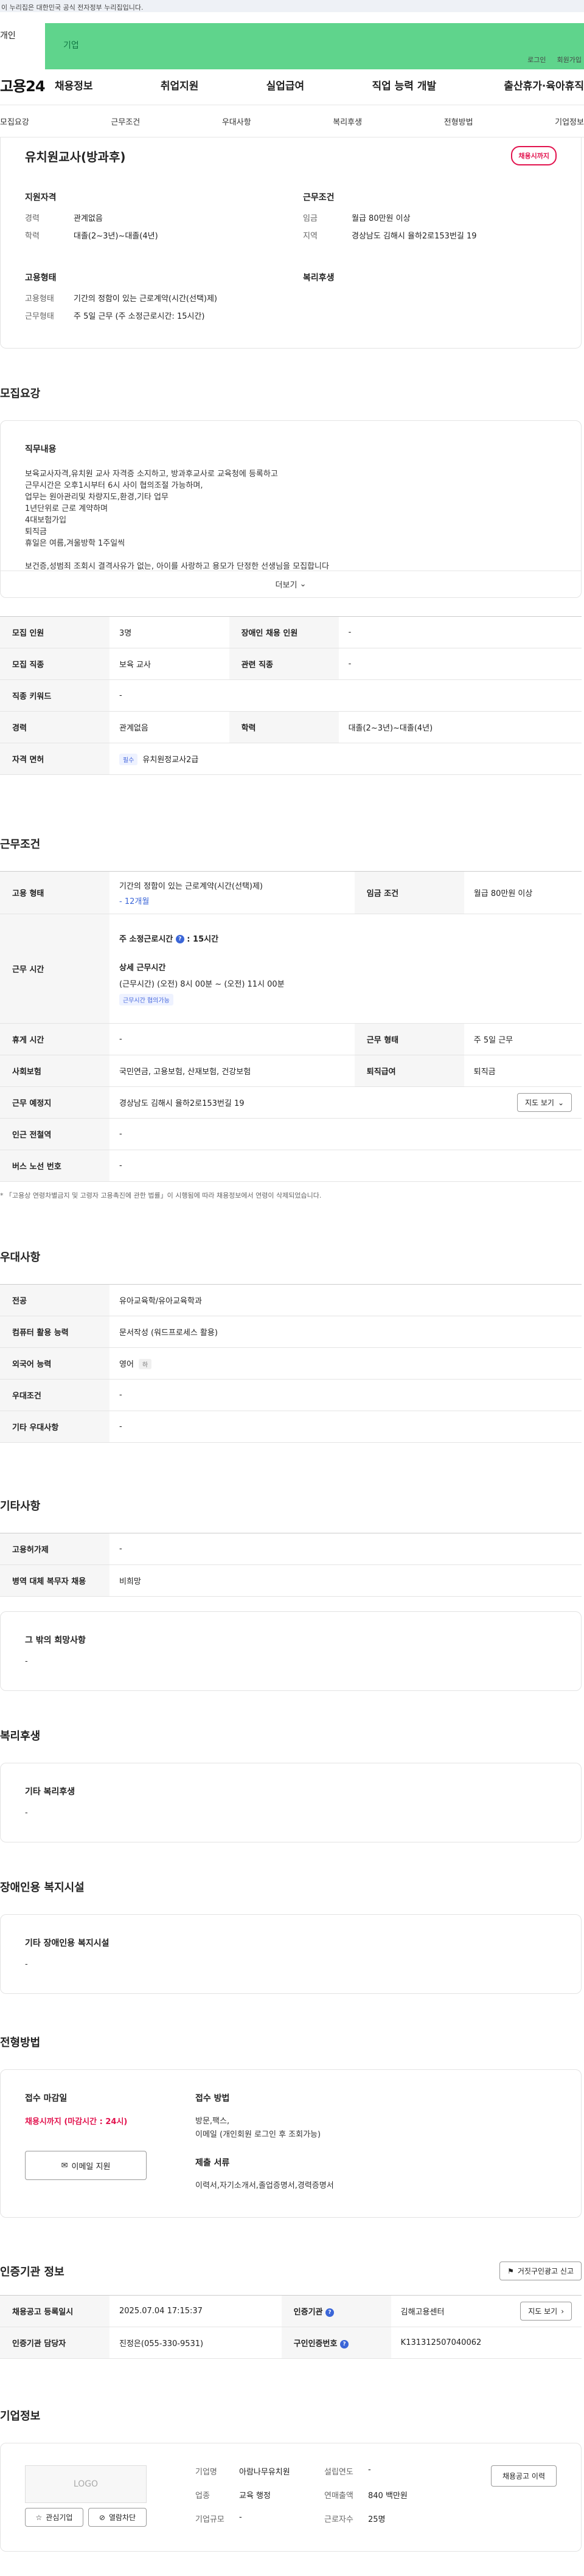 This screenshot has width=584, height=2576. Describe the element at coordinates (404, 84) in the screenshot. I see `gnb-item-skill-development: 직업 능력 개발` at that location.